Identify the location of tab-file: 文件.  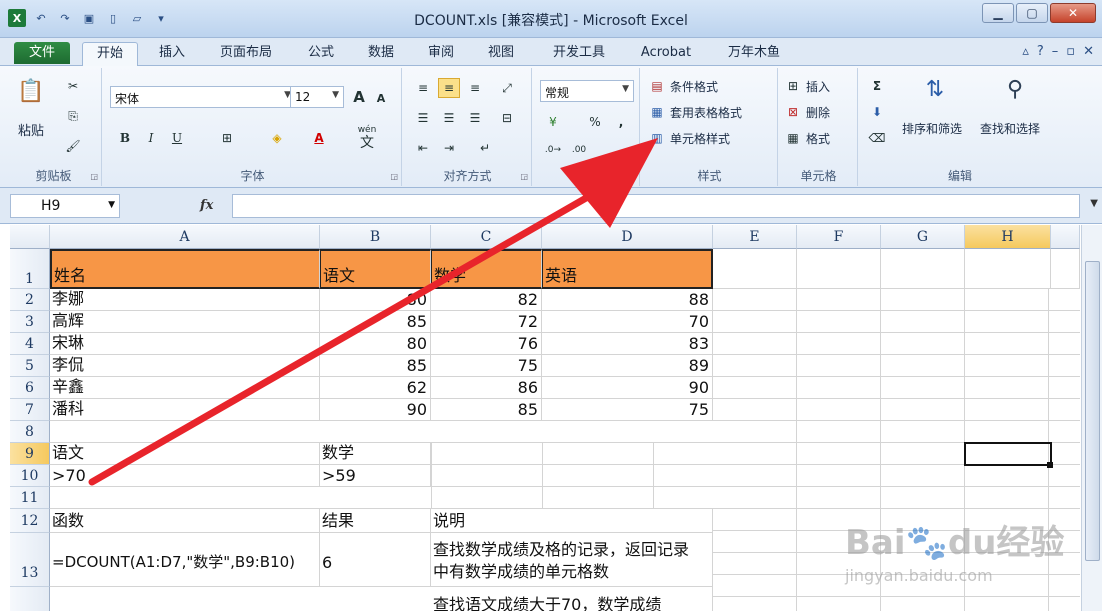
(42, 53).